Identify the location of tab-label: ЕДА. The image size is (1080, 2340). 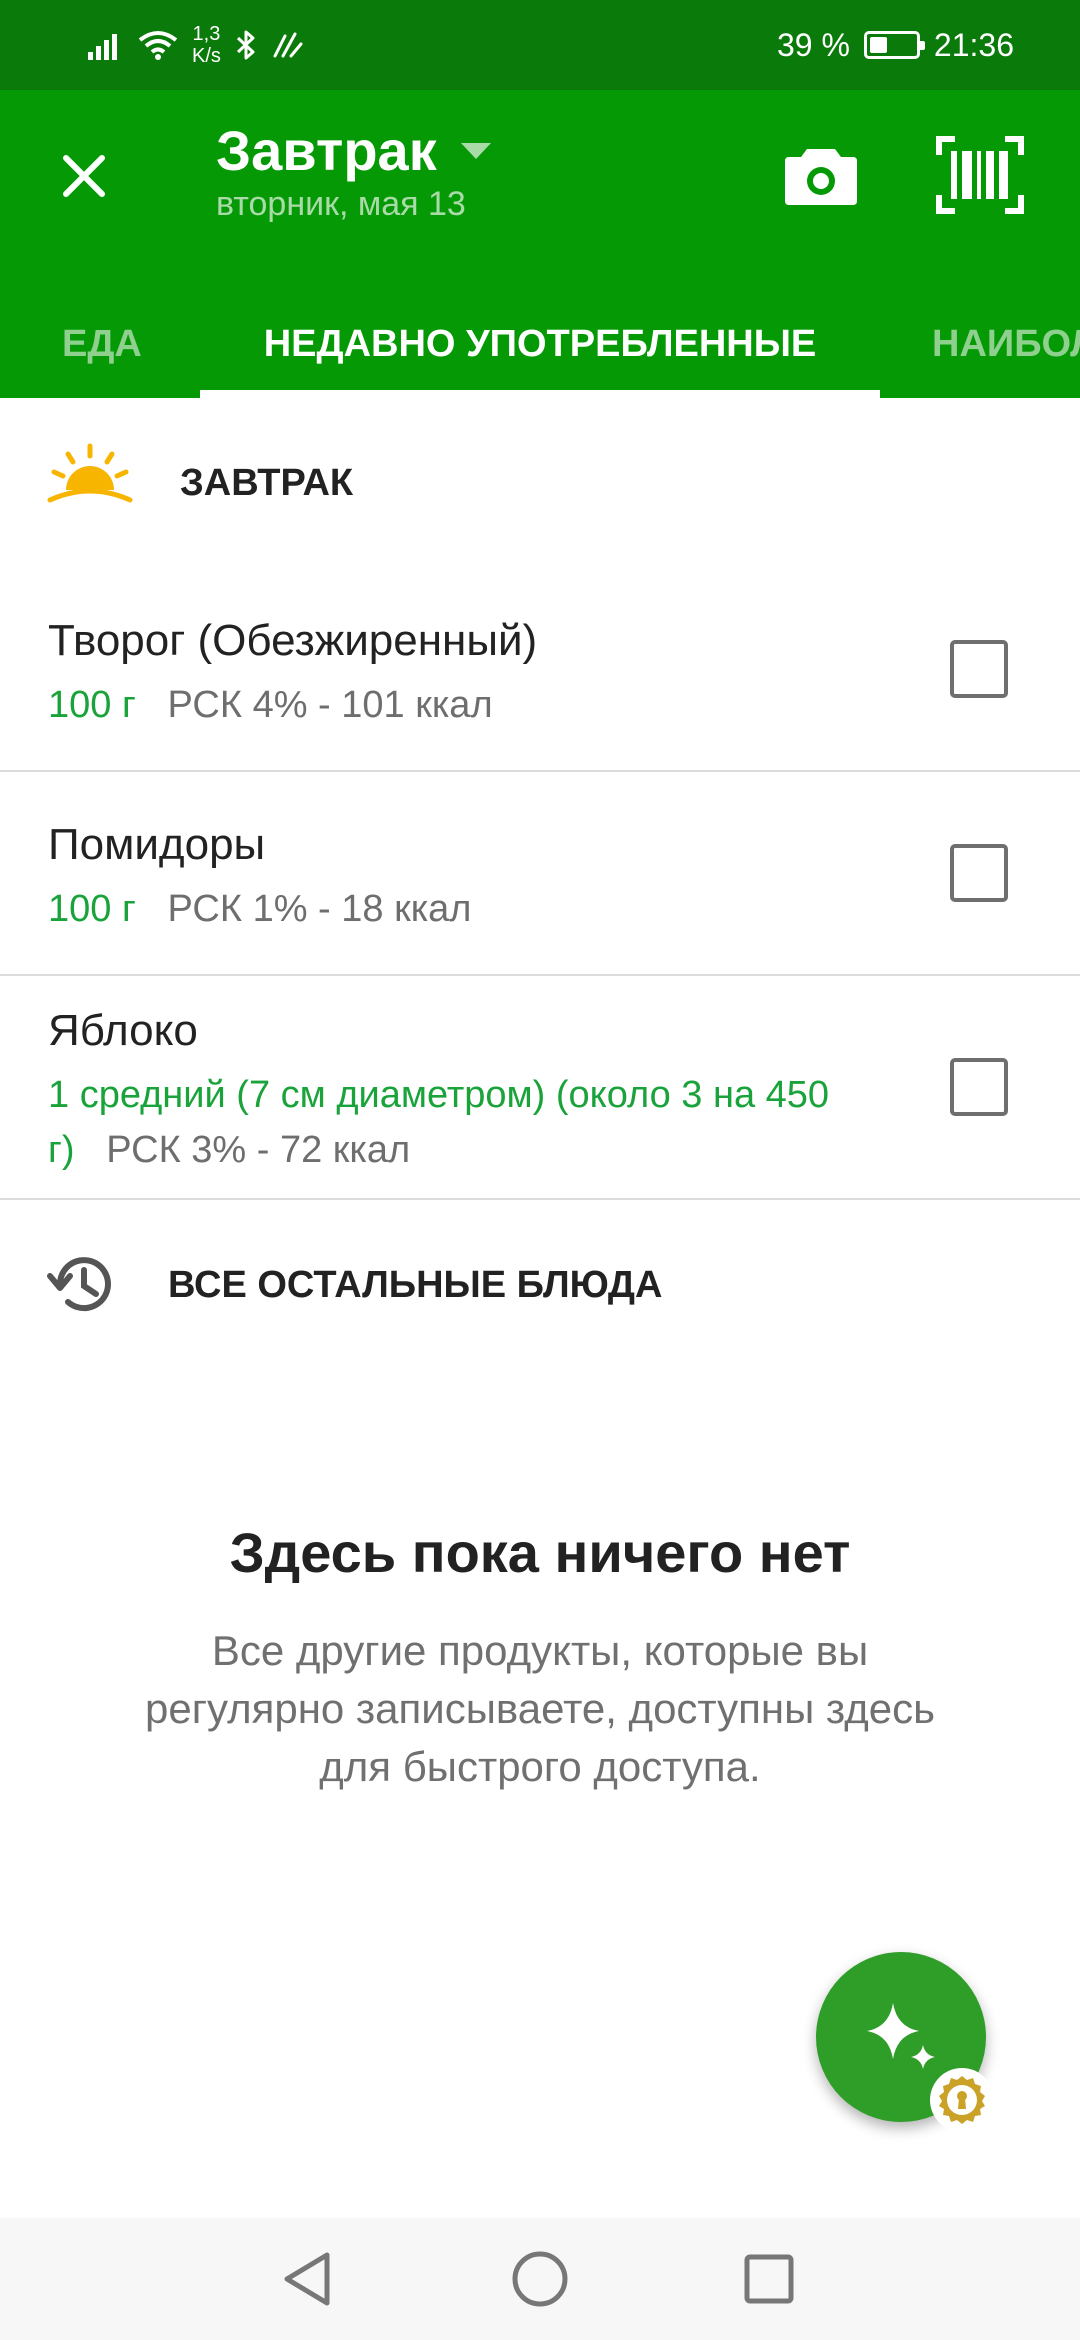
(102, 343).